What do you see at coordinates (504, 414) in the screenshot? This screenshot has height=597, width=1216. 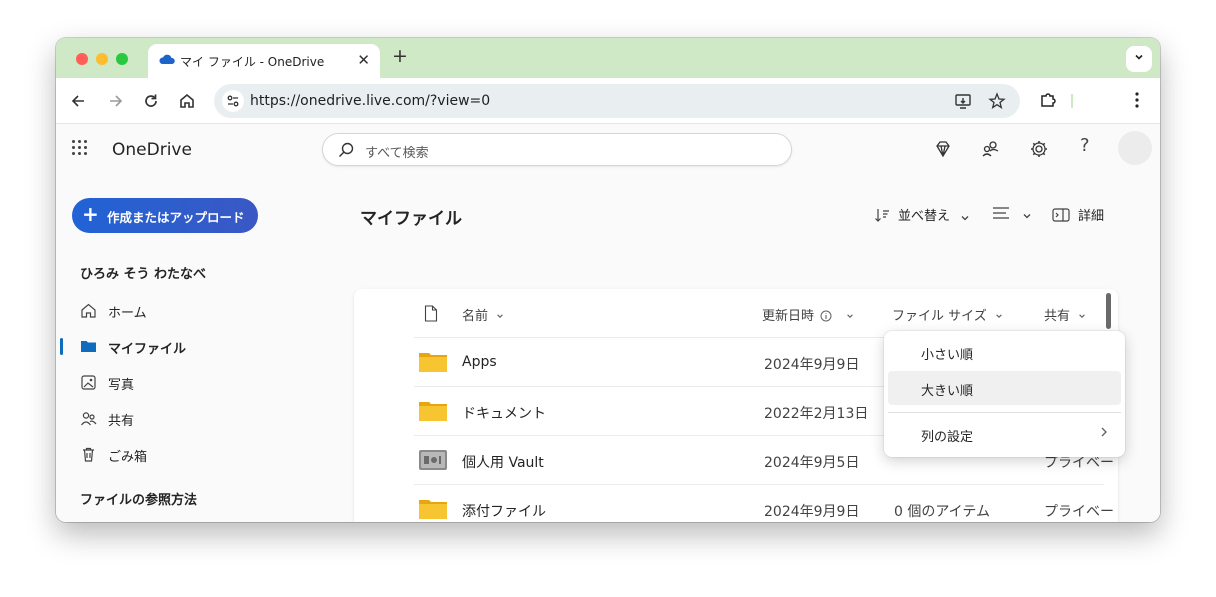 I see `row-name: ドキュメント` at bounding box center [504, 414].